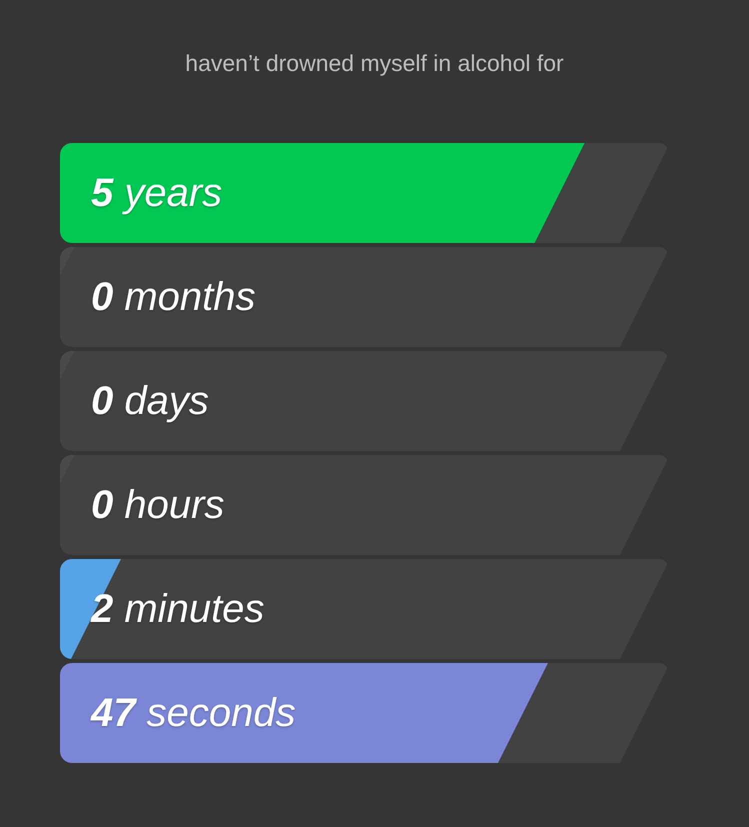 The height and width of the screenshot is (827, 749). What do you see at coordinates (374, 63) in the screenshot?
I see `heading-text: haven’t drowned myself in alcohol for` at bounding box center [374, 63].